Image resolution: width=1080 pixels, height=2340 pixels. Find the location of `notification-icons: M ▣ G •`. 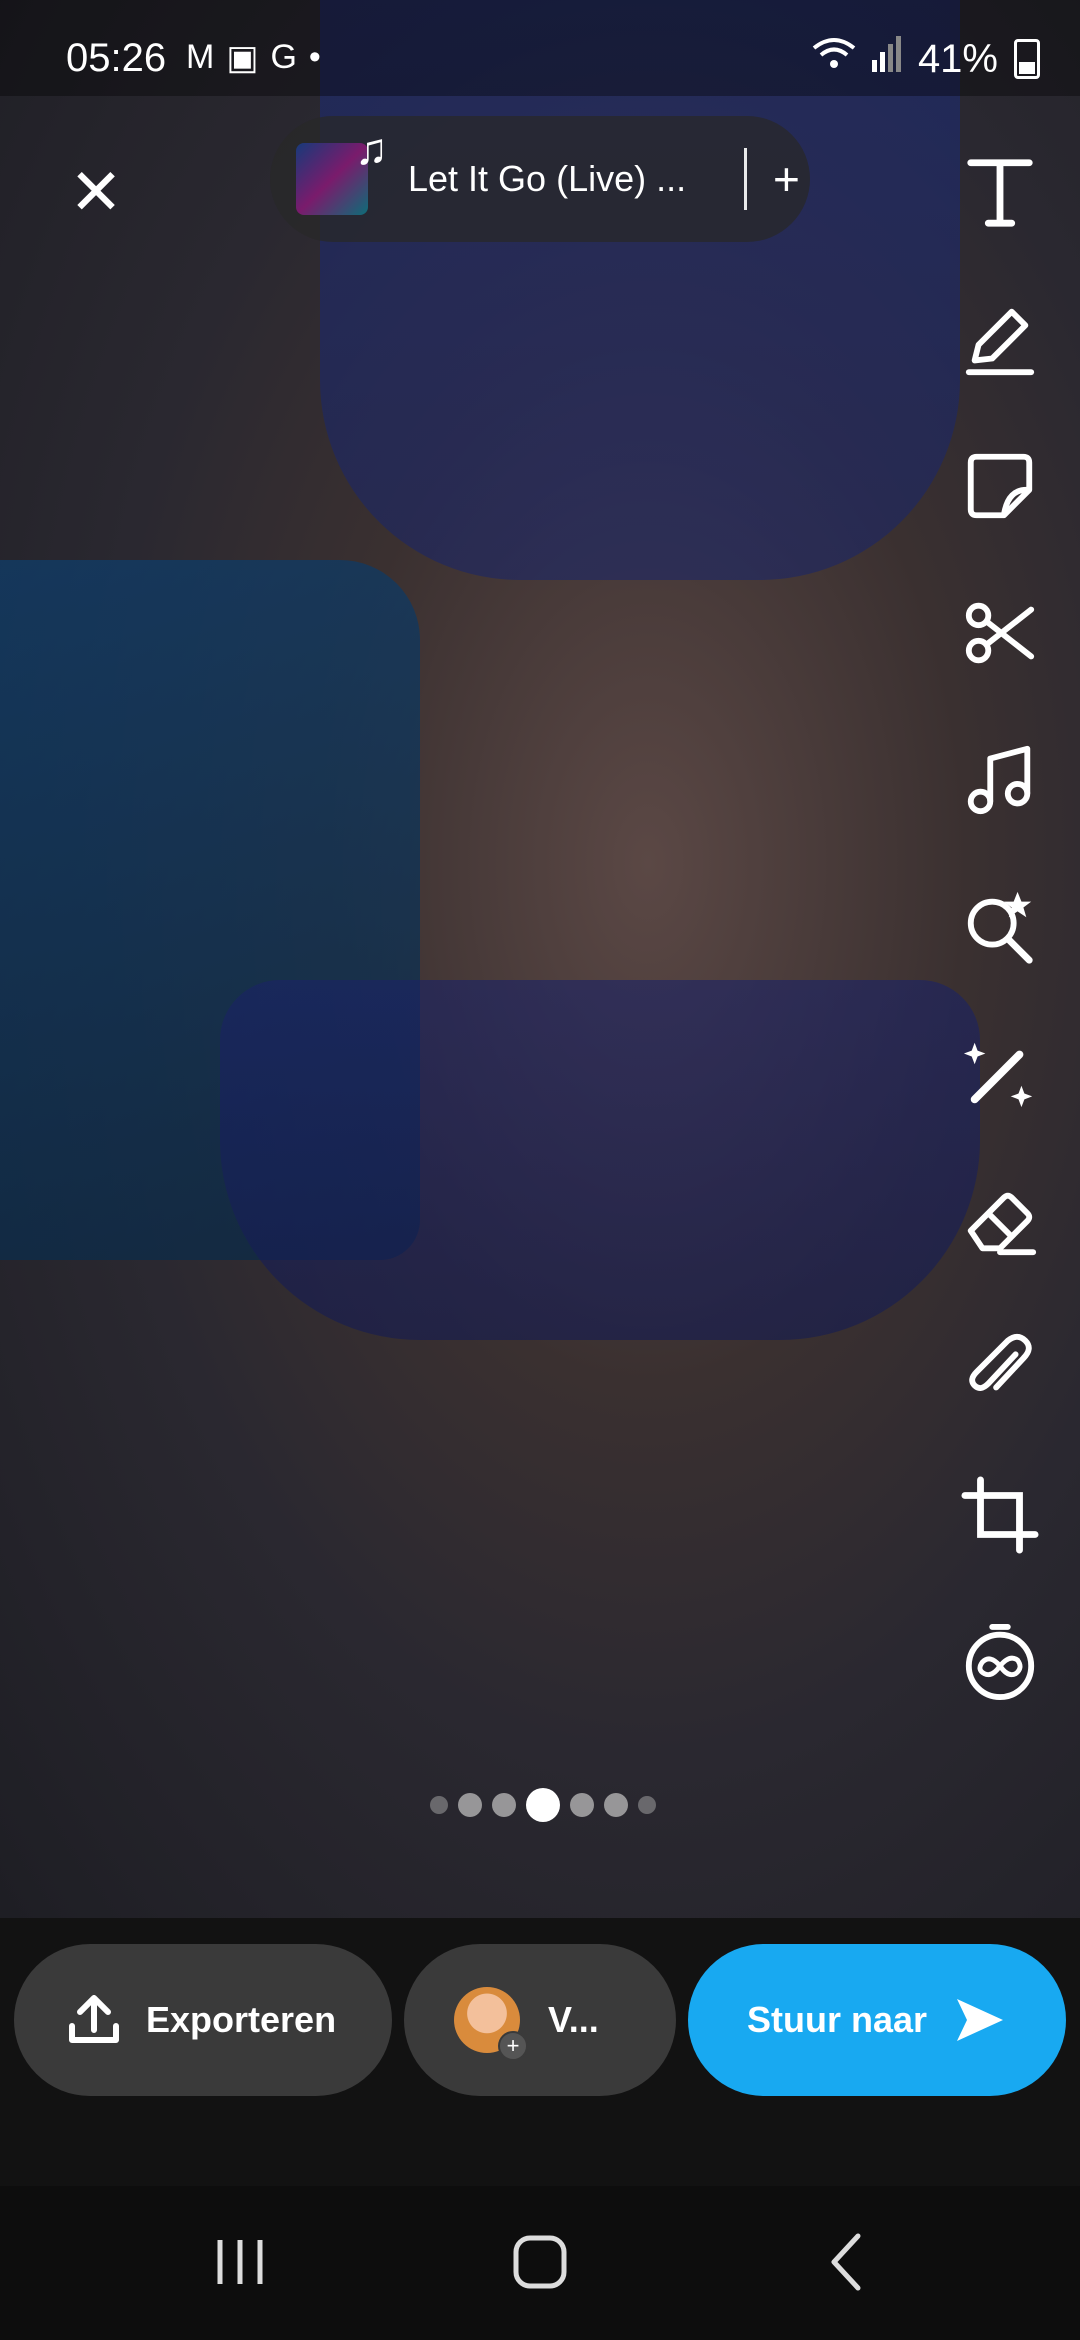

notification-icons: M ▣ G • is located at coordinates (253, 58).